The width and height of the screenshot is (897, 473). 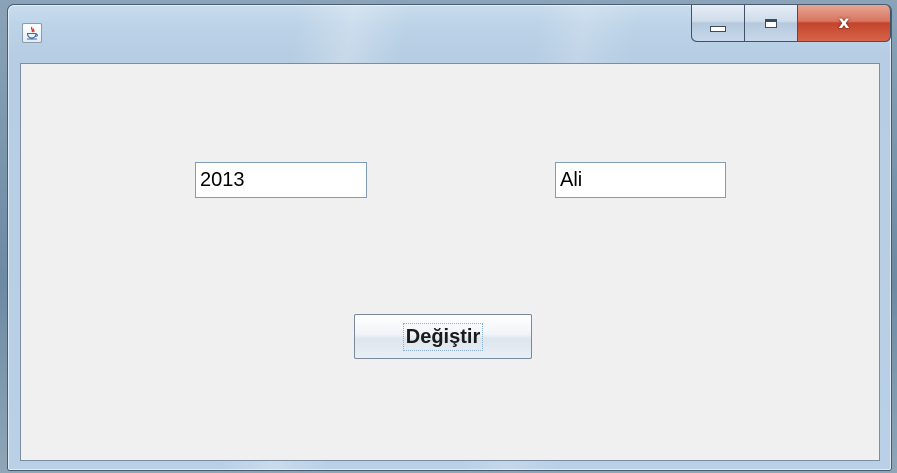 I want to click on caption-buttons: x, so click(x=791, y=24).